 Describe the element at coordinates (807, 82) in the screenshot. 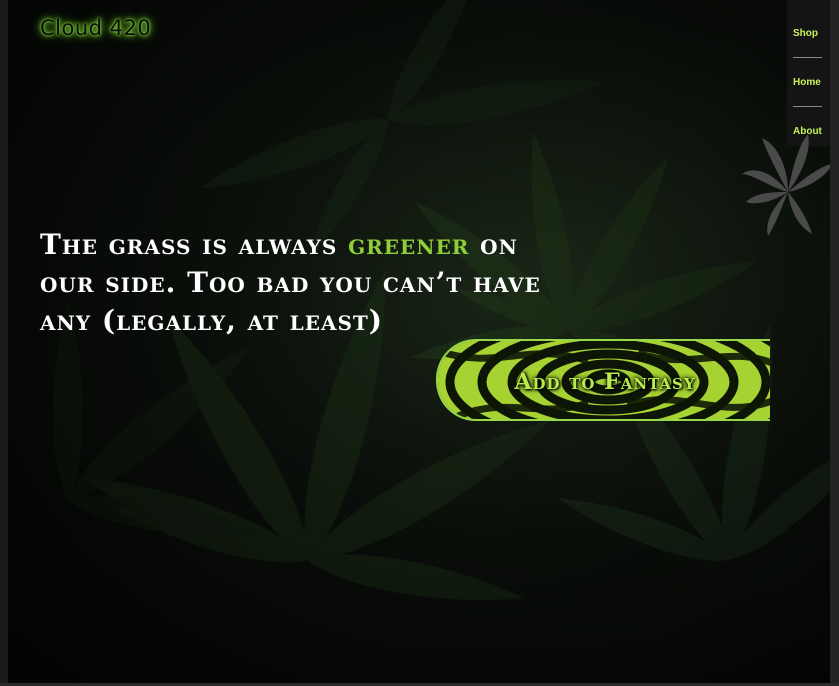

I see `nav-item-home: Home` at that location.